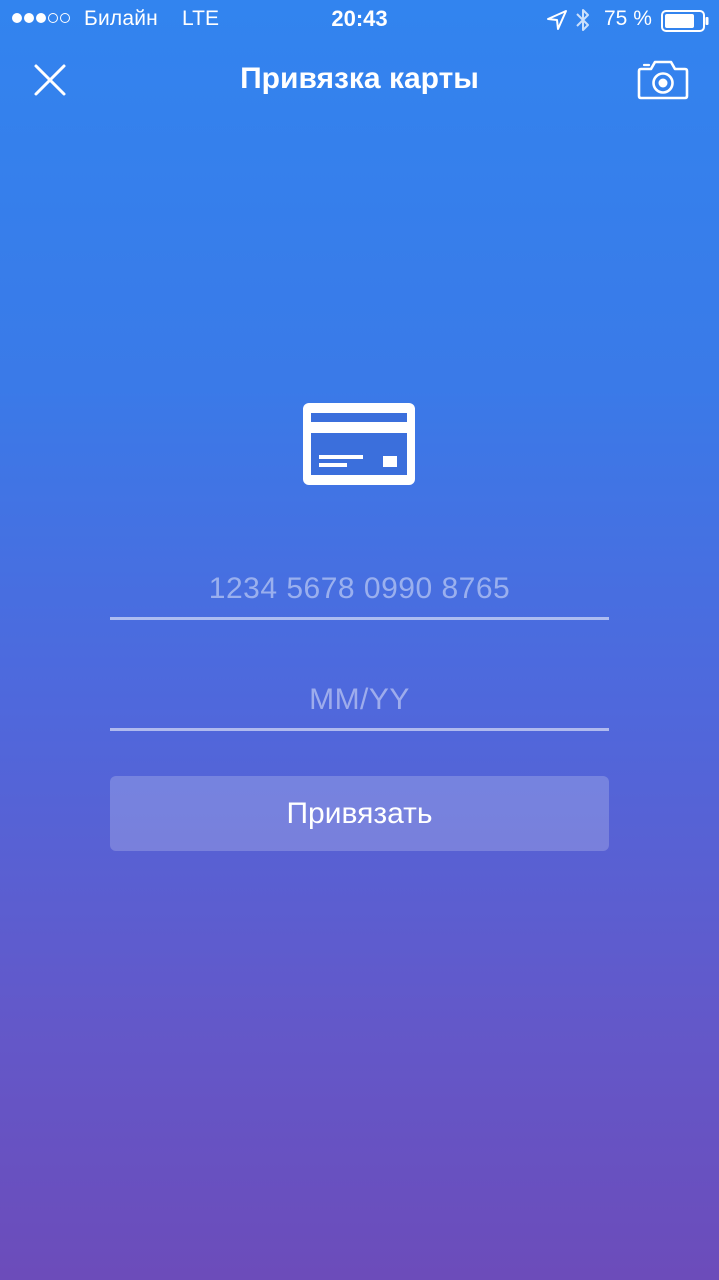  Describe the element at coordinates (583, 22) in the screenshot. I see `bluetooth-icon` at that location.